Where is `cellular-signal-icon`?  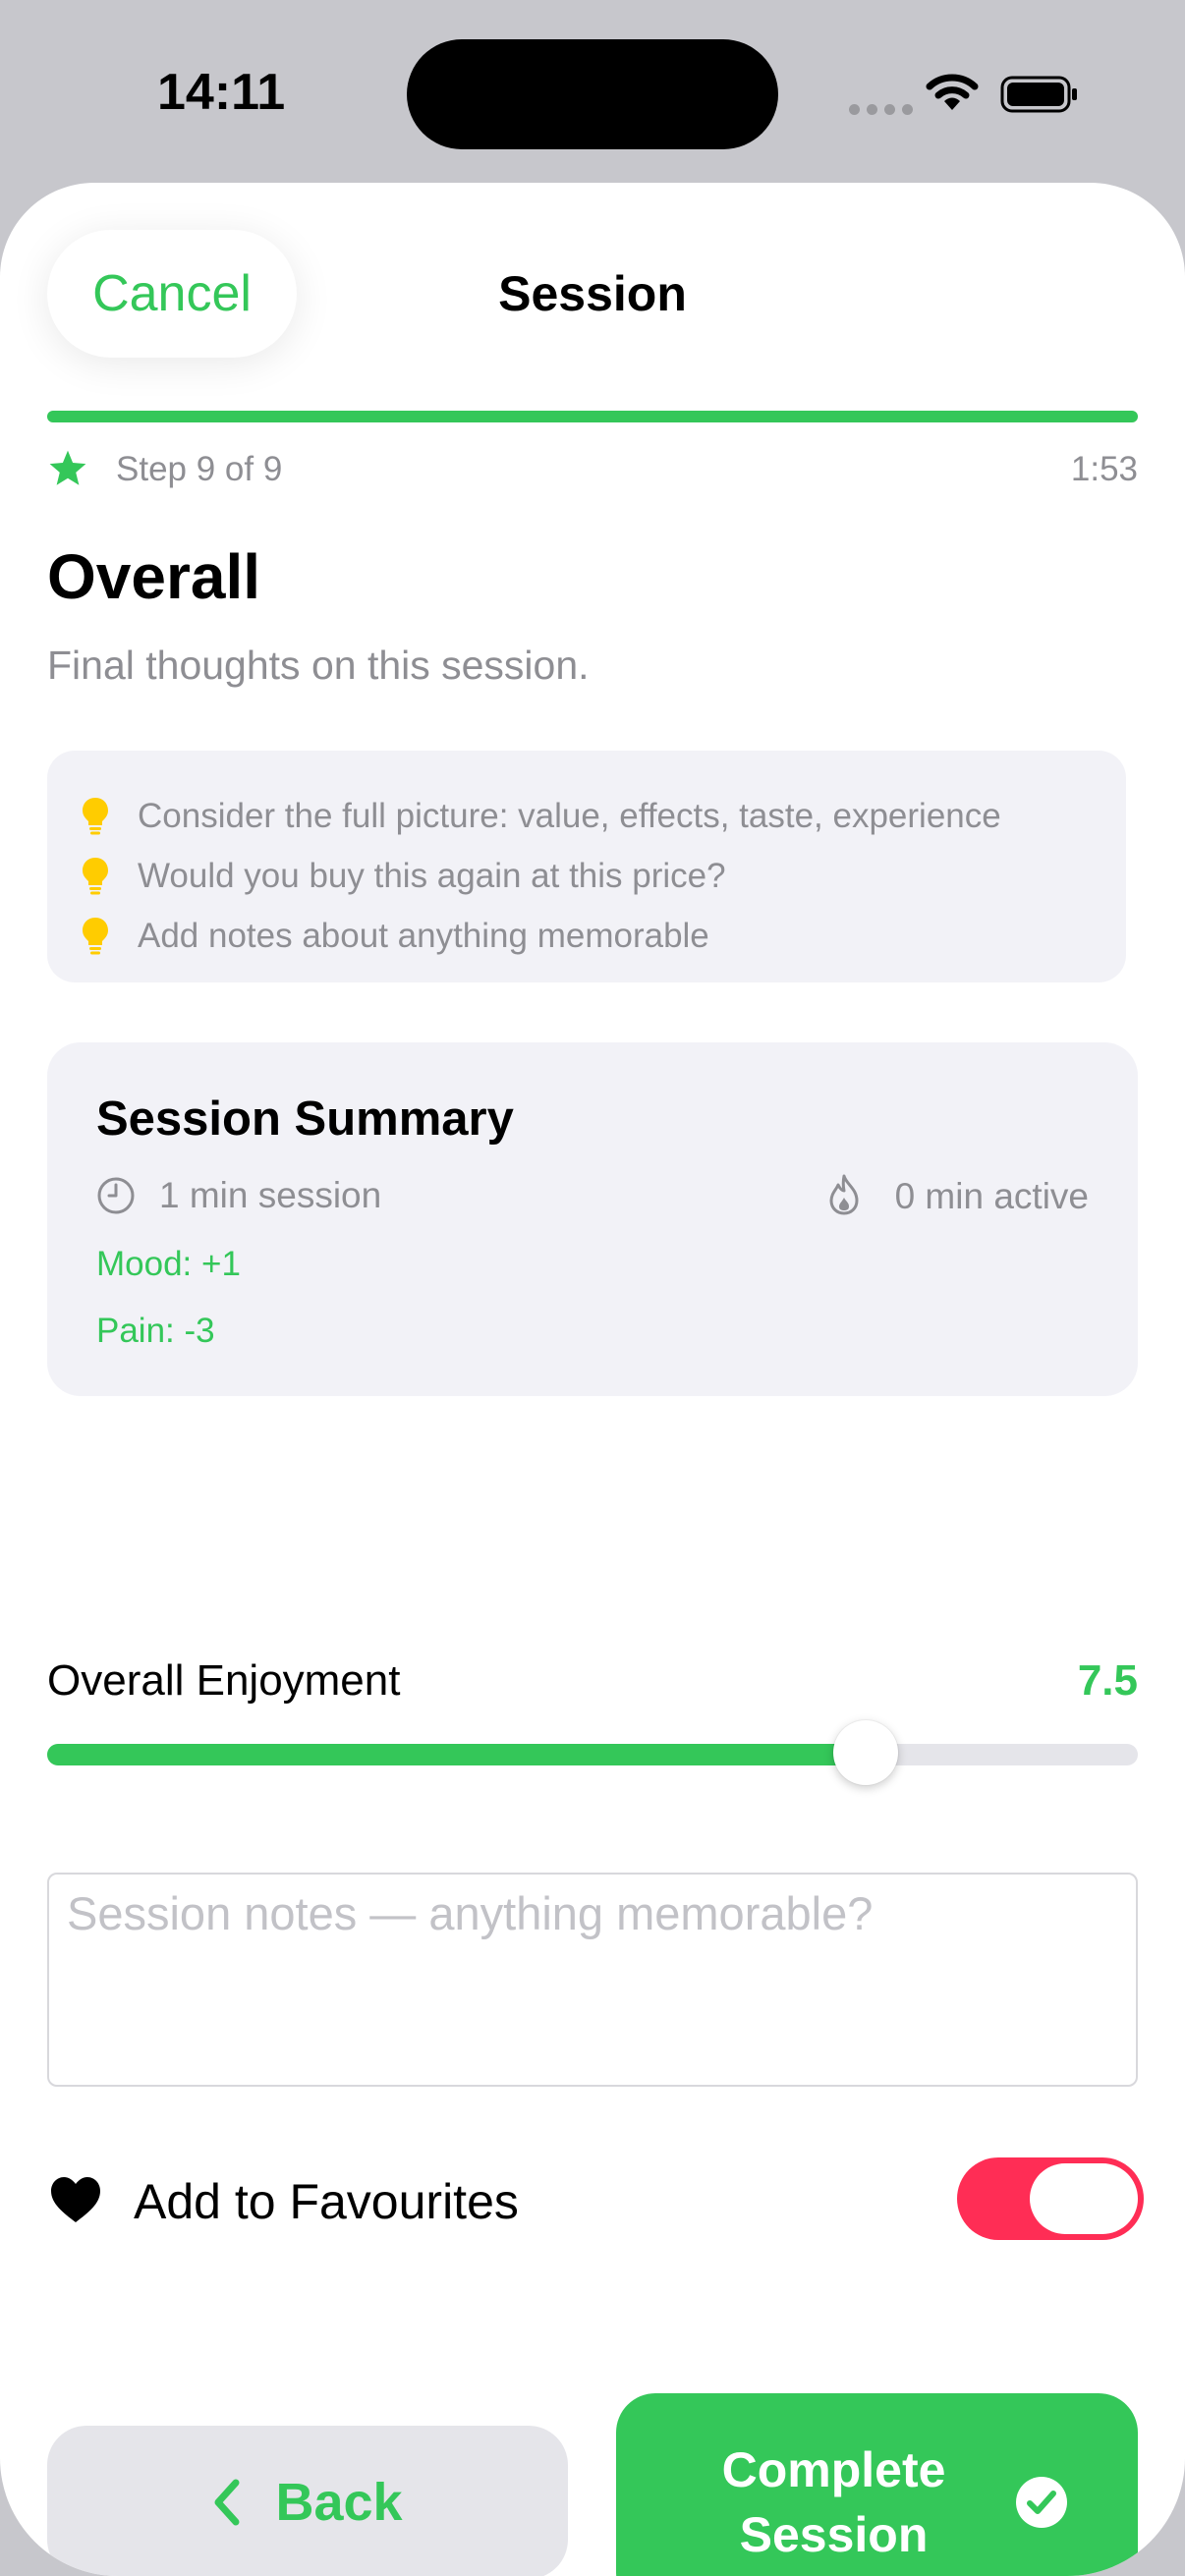
cellular-signal-icon is located at coordinates (881, 109).